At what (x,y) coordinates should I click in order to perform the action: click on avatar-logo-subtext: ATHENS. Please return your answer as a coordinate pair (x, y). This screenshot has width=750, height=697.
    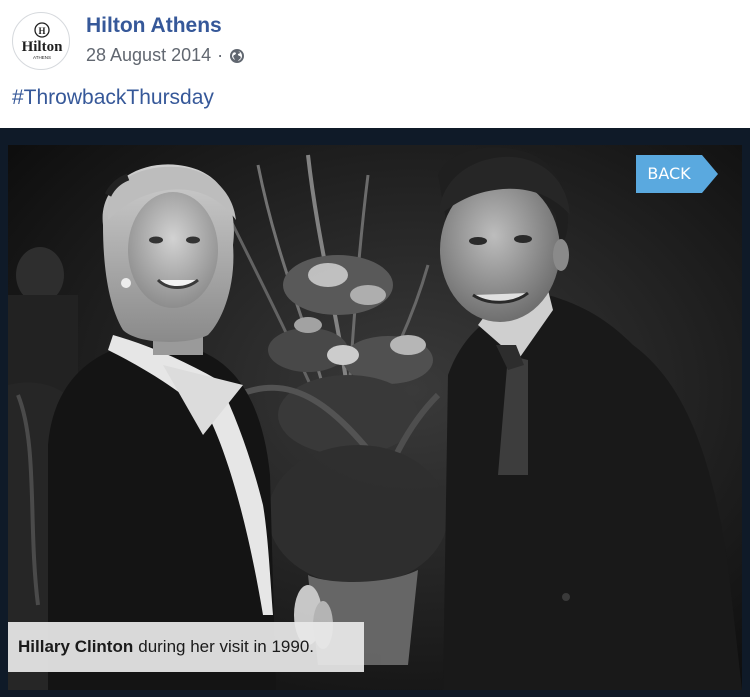
    Looking at the image, I should click on (42, 57).